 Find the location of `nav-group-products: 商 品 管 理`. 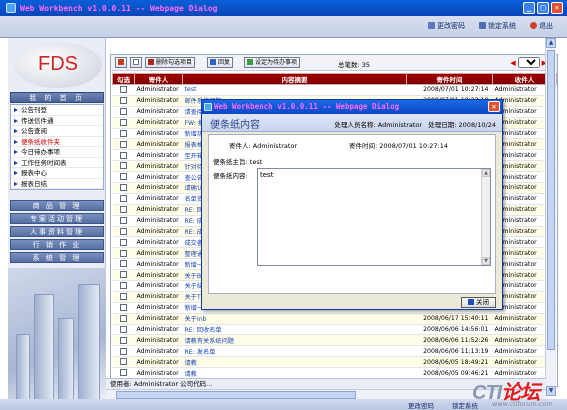

nav-group-products: 商 品 管 理 is located at coordinates (57, 205).